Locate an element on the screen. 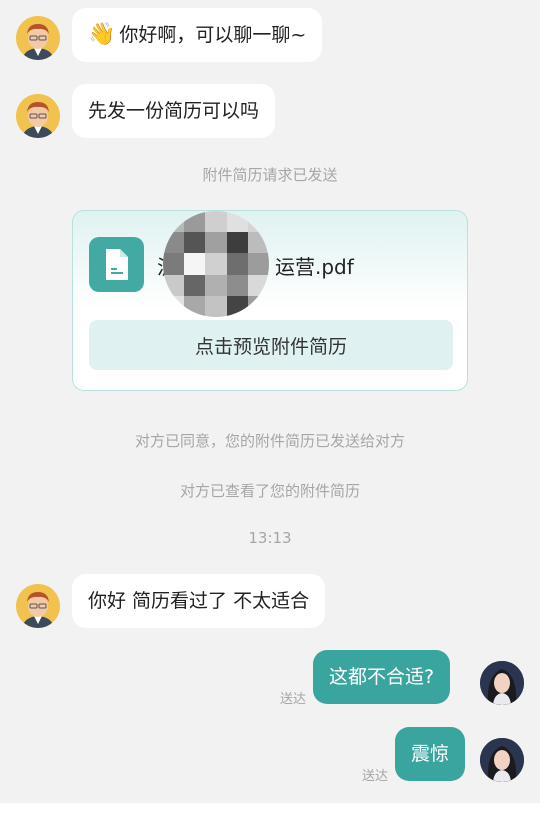 The image size is (540, 815). message-bubble: 你好 简历看过了 不太适合 is located at coordinates (199, 601).